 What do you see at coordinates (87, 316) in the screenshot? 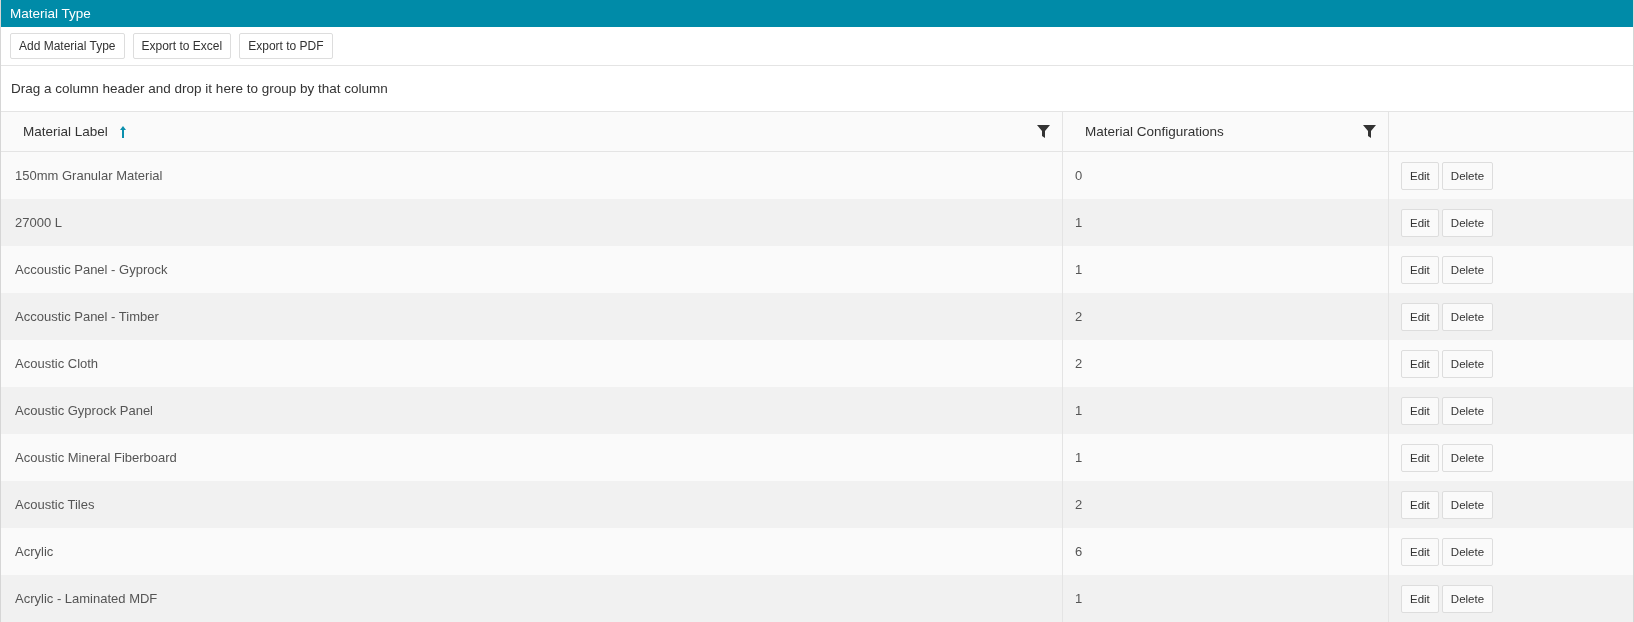
I see `table-cell: Accoustic Panel - Timber` at bounding box center [87, 316].